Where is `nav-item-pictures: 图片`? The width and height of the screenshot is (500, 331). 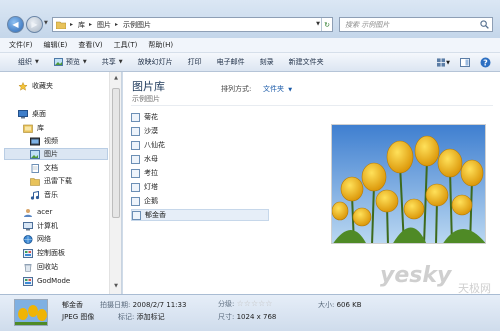 nav-item-pictures: 图片 is located at coordinates (56, 154).